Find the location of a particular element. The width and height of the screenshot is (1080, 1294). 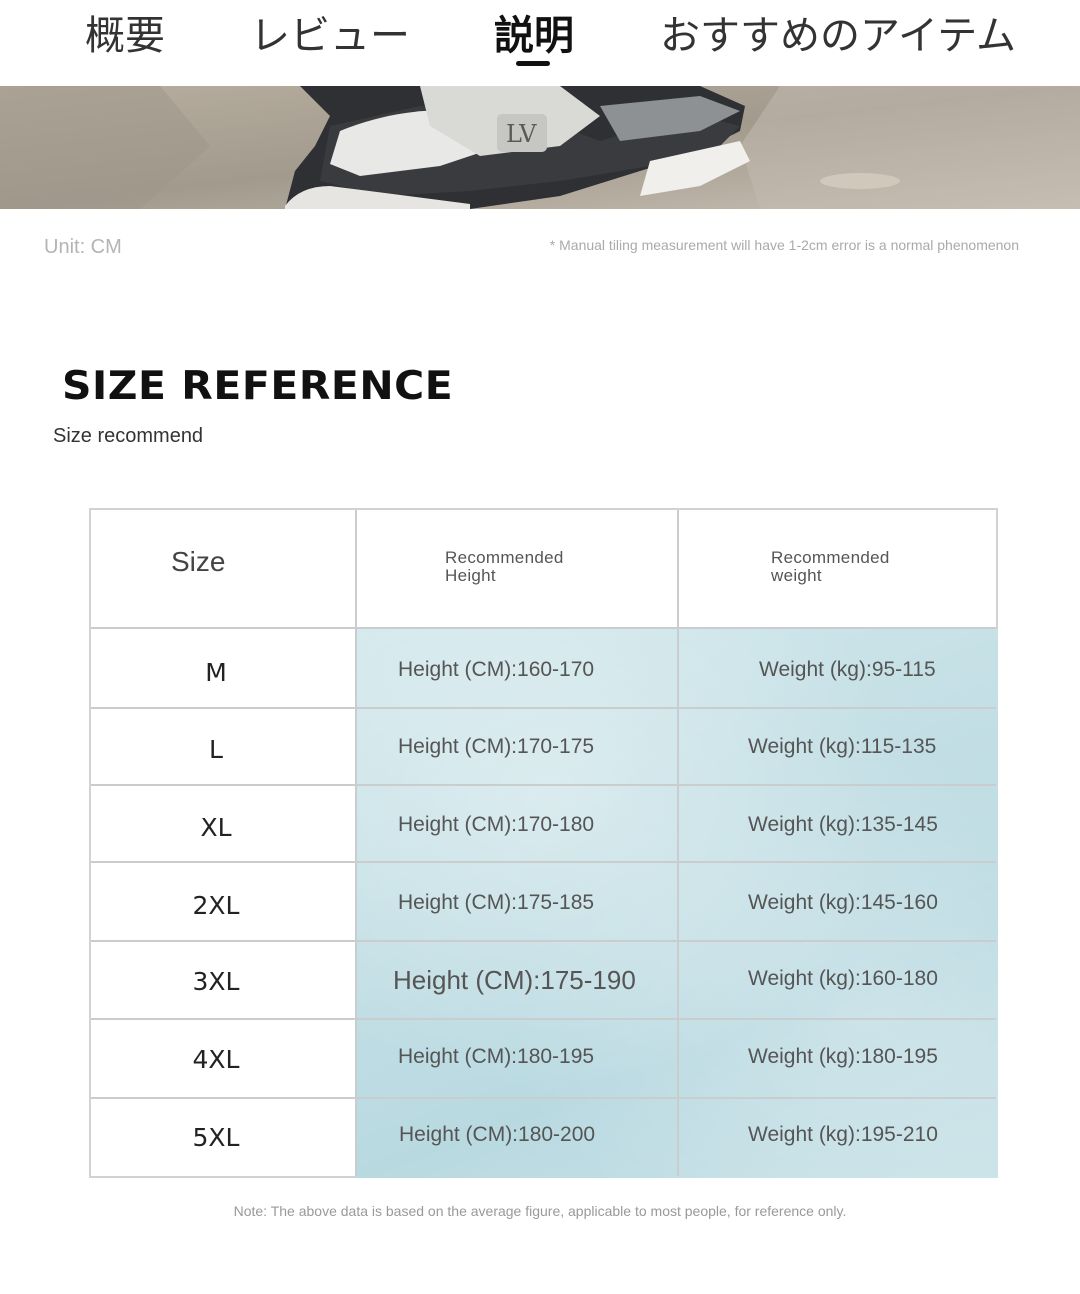

weight-cell: Weight (kg):160-180 is located at coordinates (843, 978).